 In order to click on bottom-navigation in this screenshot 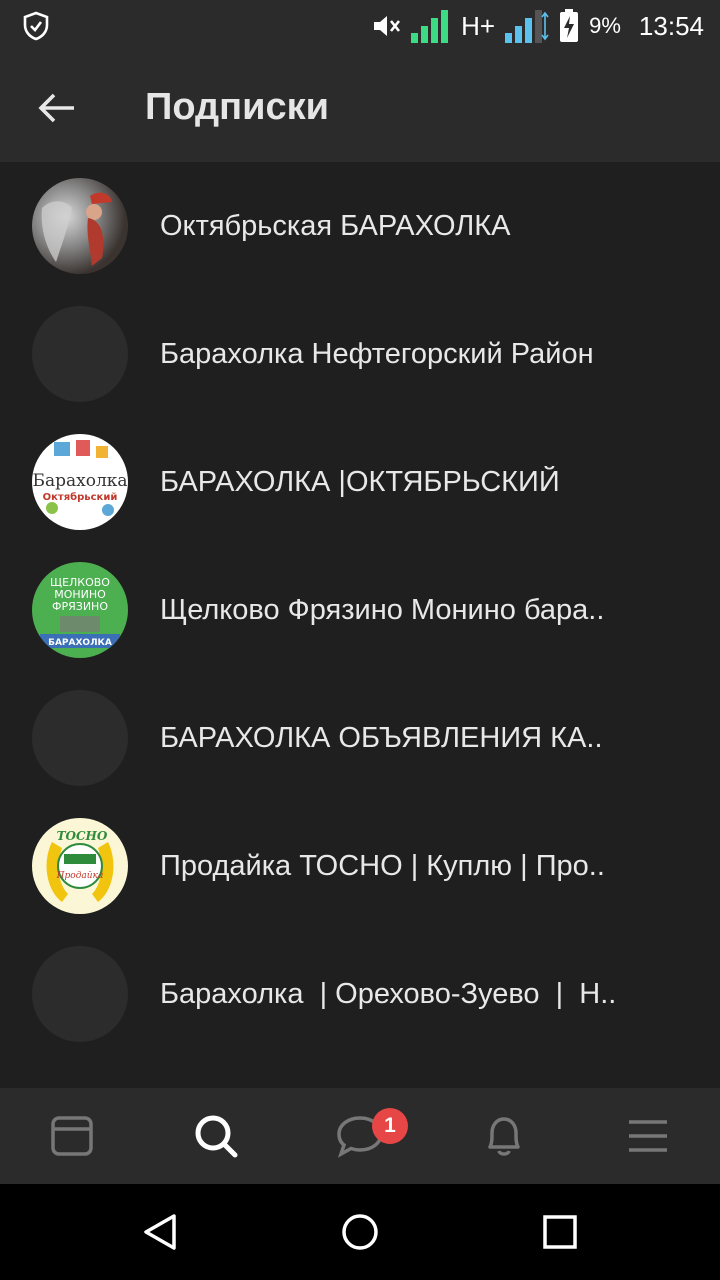, I will do `click(360, 1136)`.